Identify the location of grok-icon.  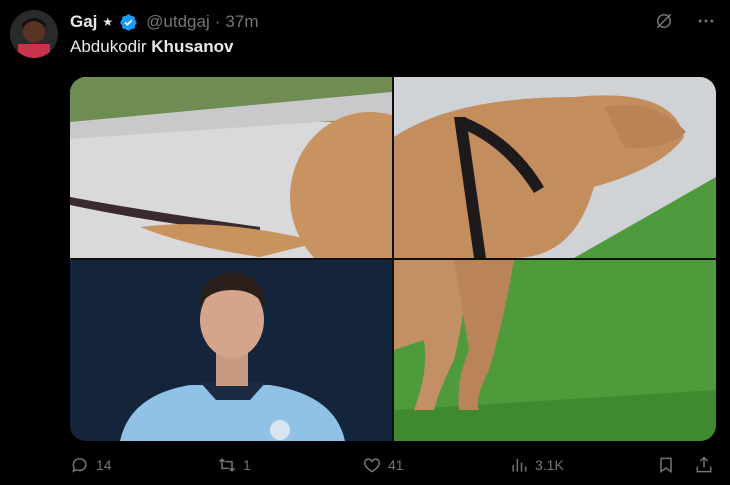
(664, 21).